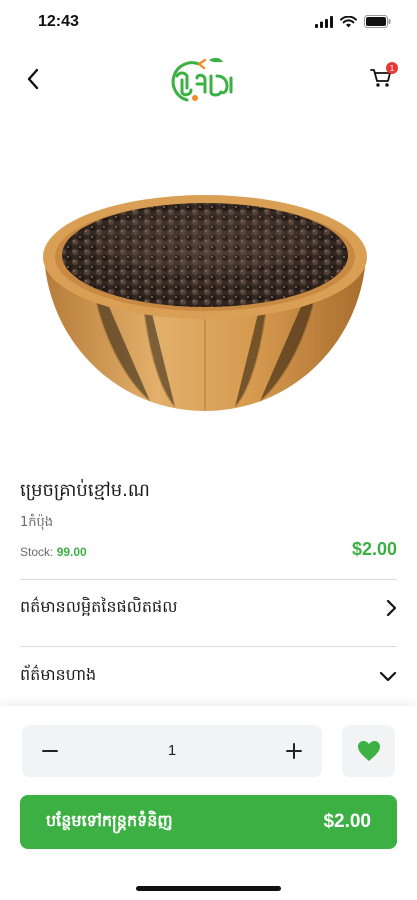 The width and height of the screenshot is (417, 900). I want to click on product-details-row: ពត៌មានលម្អិតនៃផលិតផល, so click(208, 608).